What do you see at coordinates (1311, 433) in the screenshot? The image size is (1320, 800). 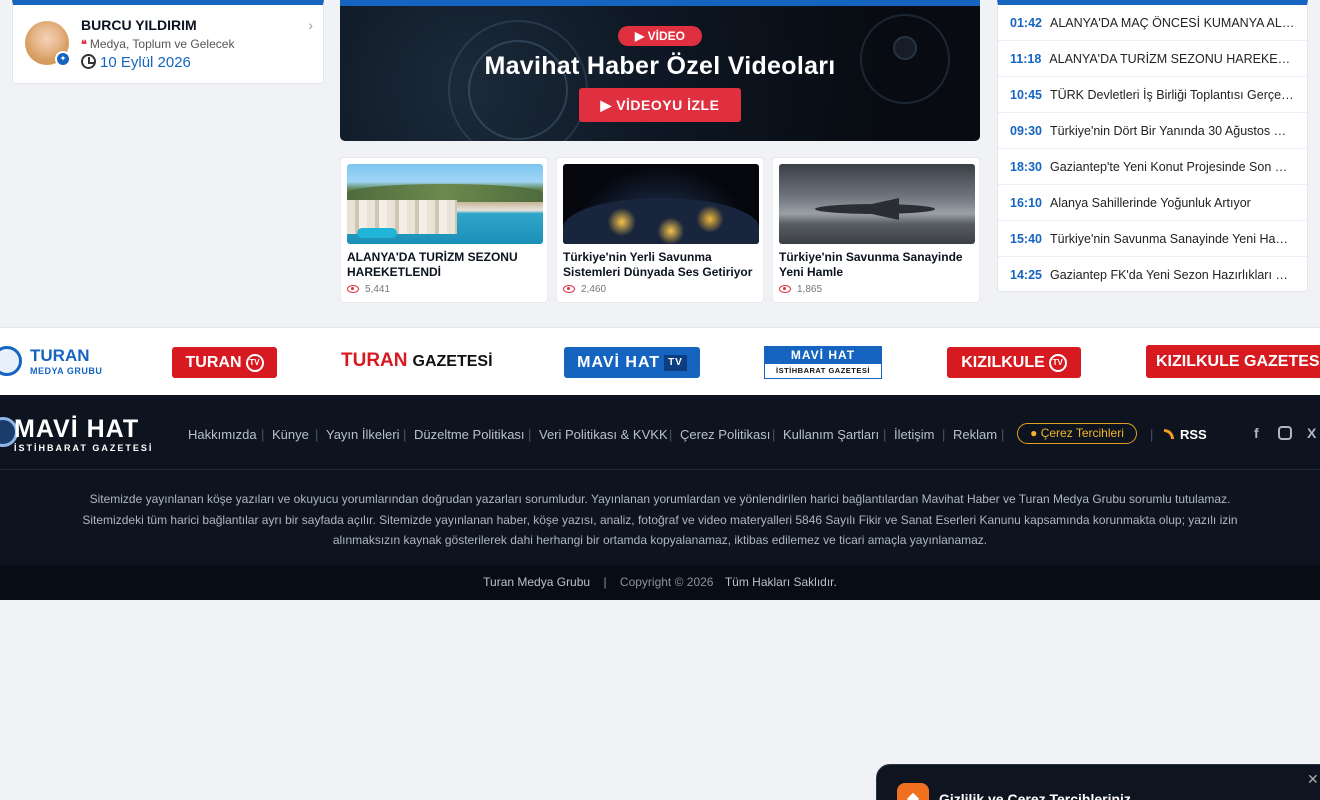 I see `x-twitter-icon: X` at bounding box center [1311, 433].